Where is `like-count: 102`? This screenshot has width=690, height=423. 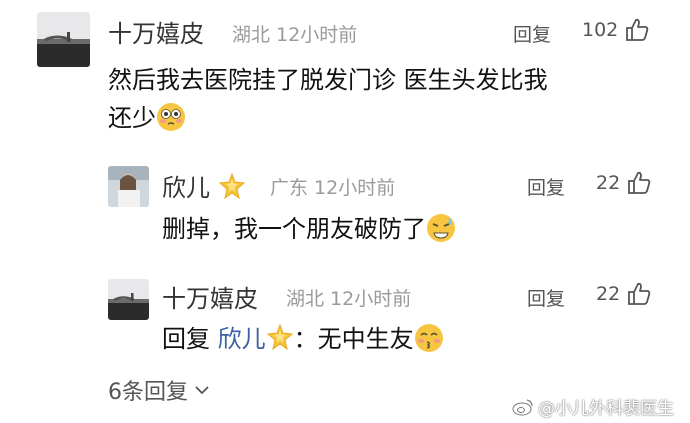 like-count: 102 is located at coordinates (600, 30).